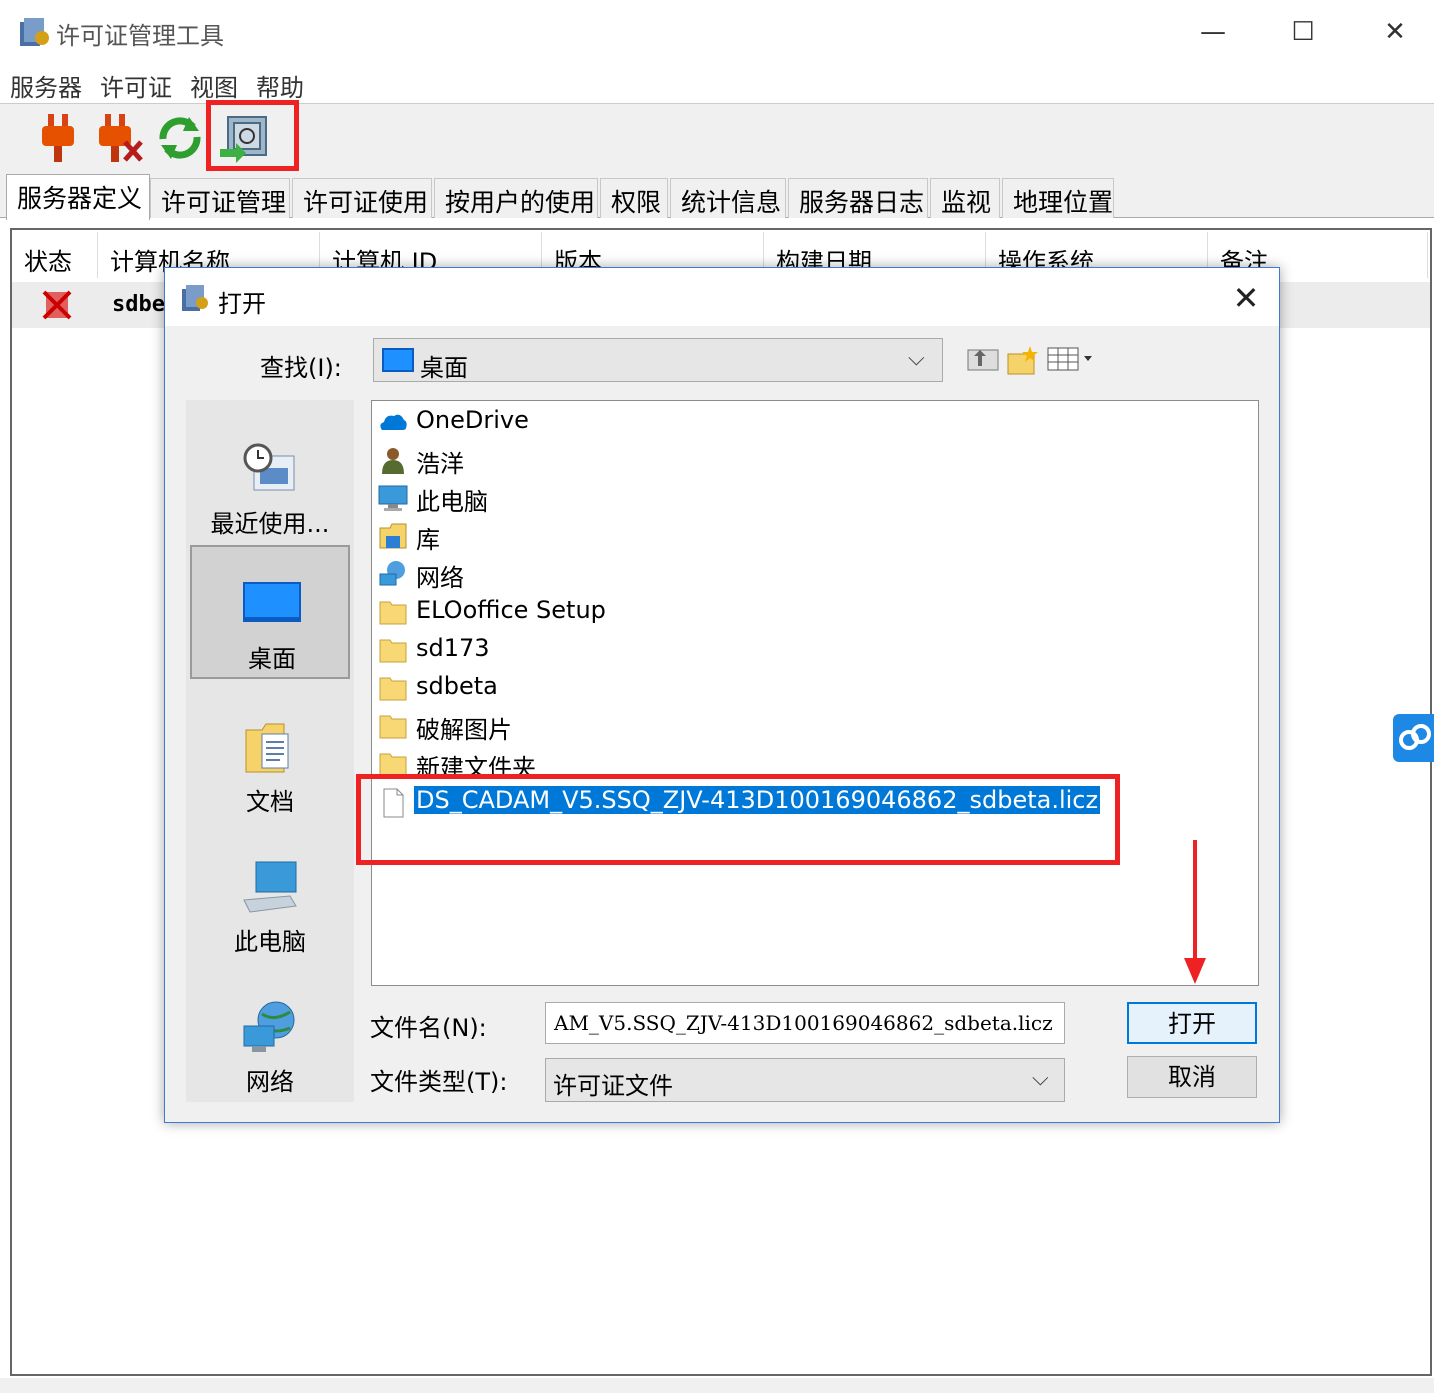 The image size is (1434, 1393). I want to click on menu-server: 服务器, so click(46, 85).